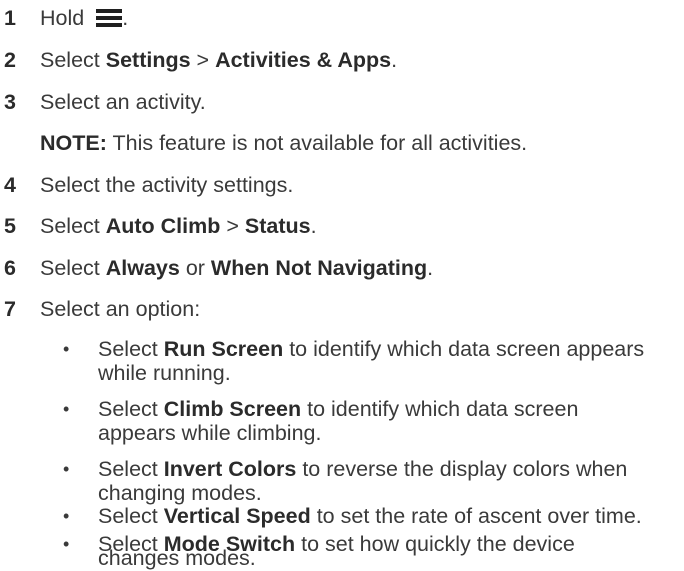 The width and height of the screenshot is (684, 571). What do you see at coordinates (277, 226) in the screenshot?
I see `status-label: Status` at bounding box center [277, 226].